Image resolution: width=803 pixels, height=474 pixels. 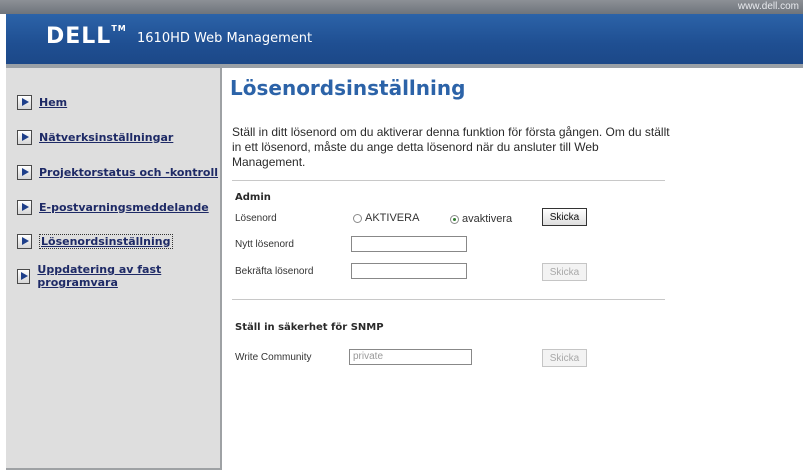 I want to click on sidebar-item-home: Hem, so click(x=42, y=102).